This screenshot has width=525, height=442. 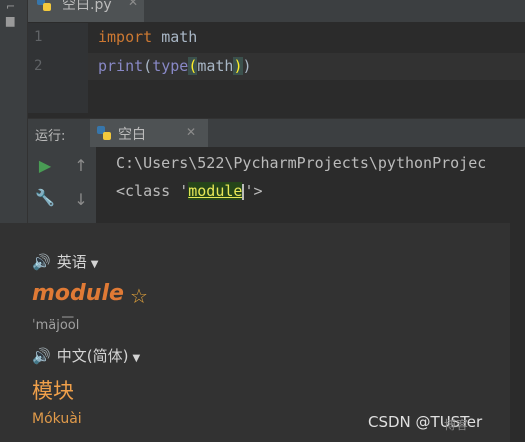 I want to click on source-language-label: 英语, so click(x=71, y=262).